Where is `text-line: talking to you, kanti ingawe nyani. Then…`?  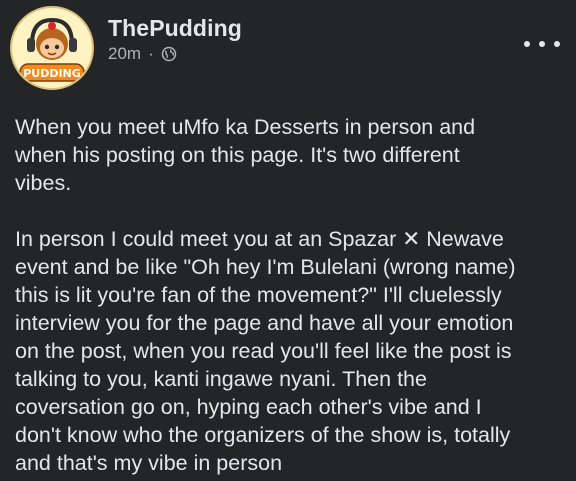 text-line: talking to you, kanti ingawe nyani. Then… is located at coordinates (221, 379).